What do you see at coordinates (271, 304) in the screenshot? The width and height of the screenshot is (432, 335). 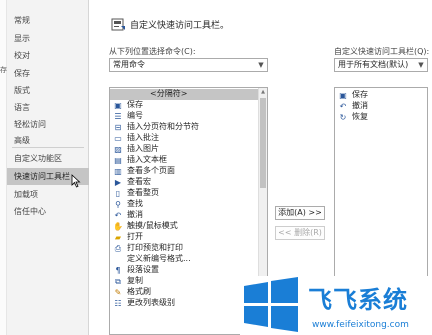 I see `windows-logo-icon` at bounding box center [271, 304].